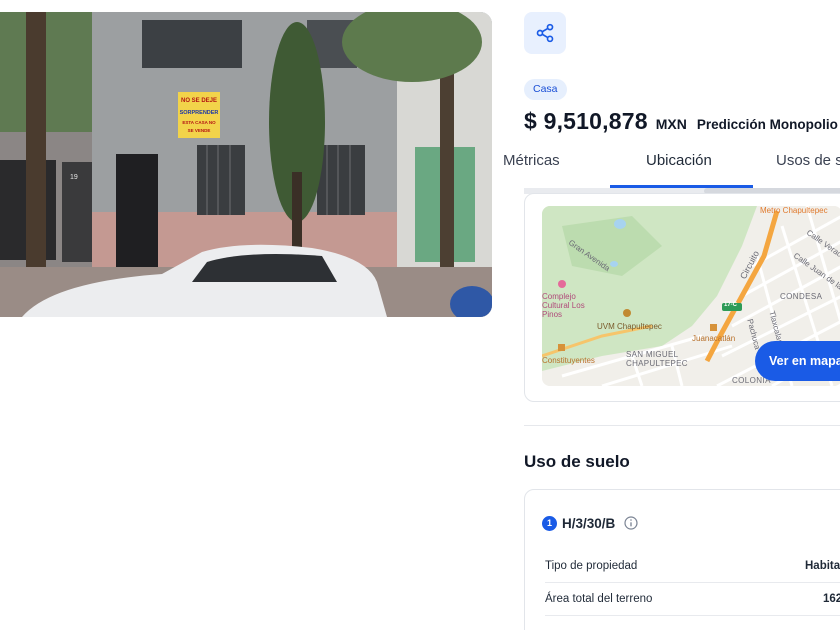  I want to click on price-line: $ 9,510,878 MXN Predicción Monopolio, so click(681, 121).